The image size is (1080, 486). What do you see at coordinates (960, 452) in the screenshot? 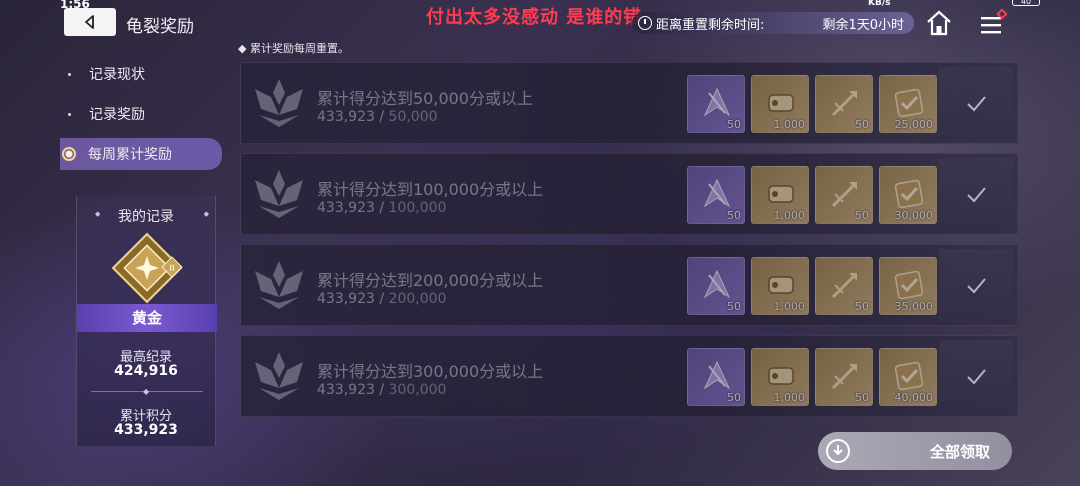
I see `claim-all-label: 全部领取` at bounding box center [960, 452].